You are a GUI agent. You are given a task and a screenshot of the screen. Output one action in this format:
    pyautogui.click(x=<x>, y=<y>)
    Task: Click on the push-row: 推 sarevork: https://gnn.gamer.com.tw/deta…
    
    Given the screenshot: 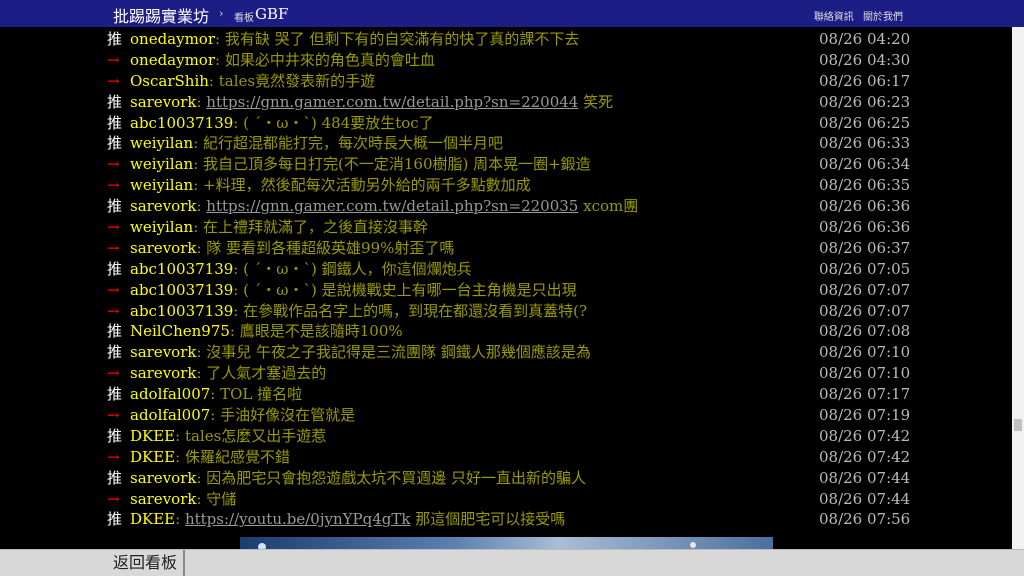 What is the action you would take?
    pyautogui.click(x=505, y=102)
    